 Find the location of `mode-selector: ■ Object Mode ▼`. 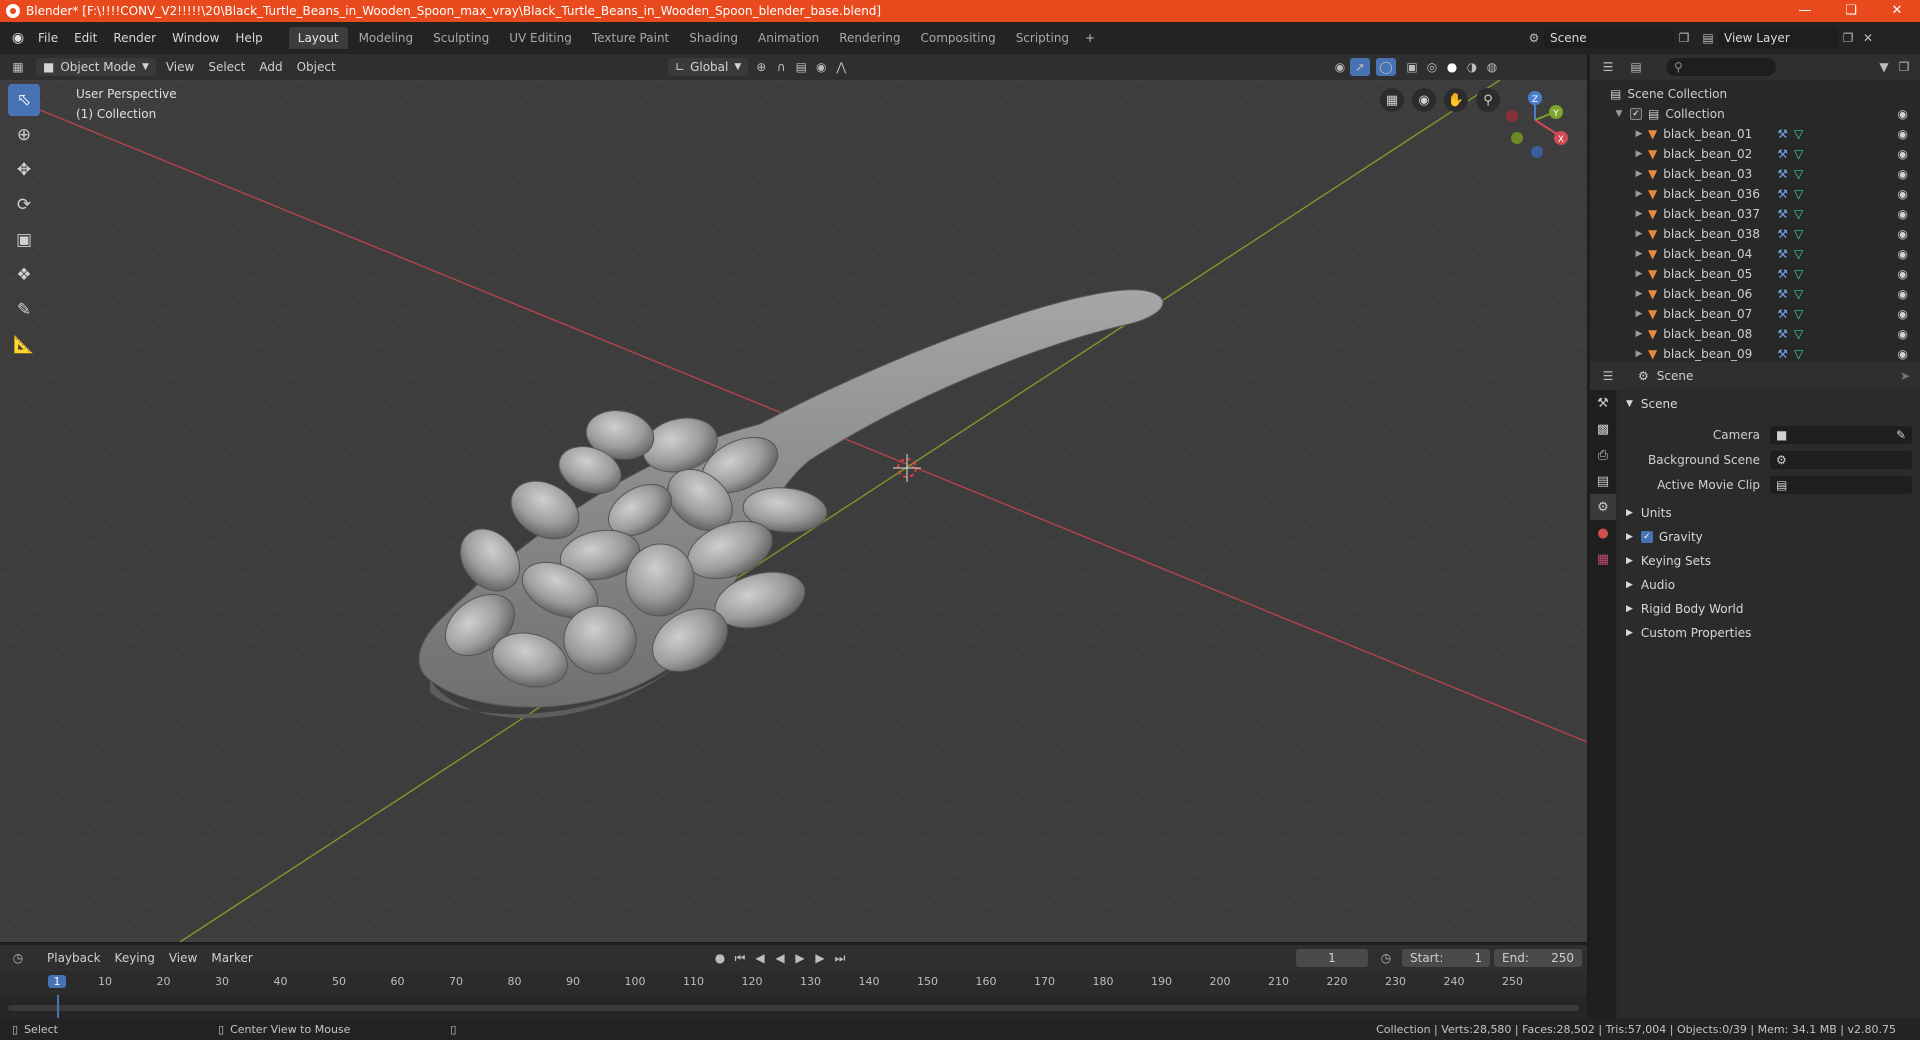

mode-selector: ■ Object Mode ▼ is located at coordinates (96, 67).